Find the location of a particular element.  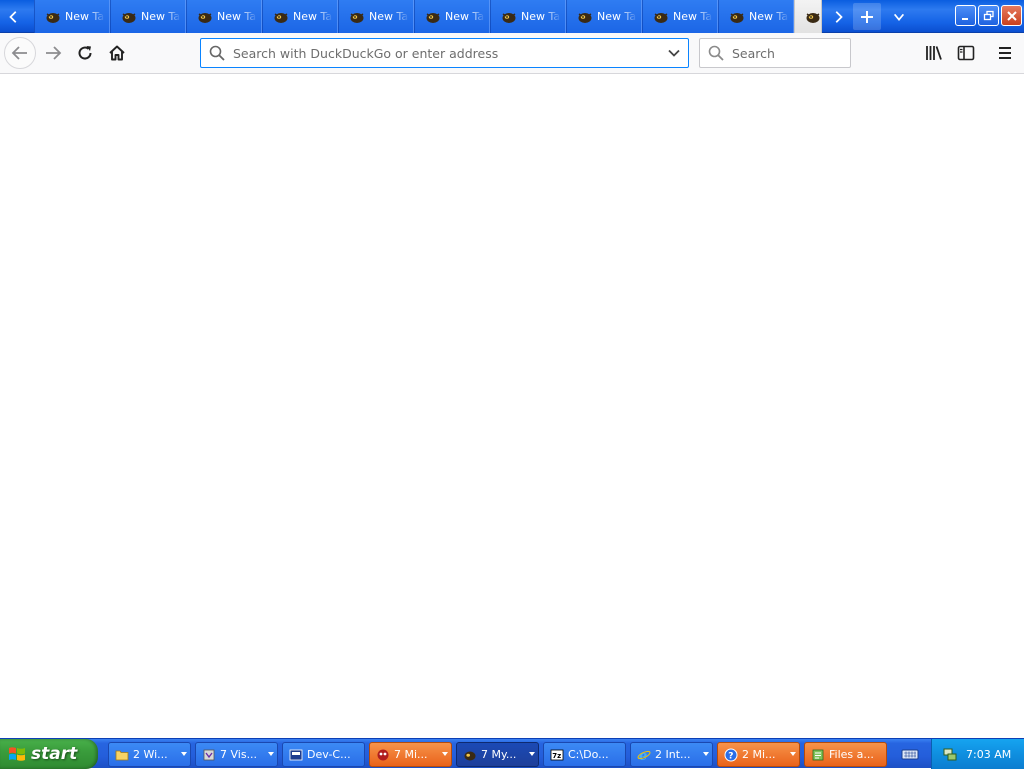

navigation-toolbar is located at coordinates (512, 53).